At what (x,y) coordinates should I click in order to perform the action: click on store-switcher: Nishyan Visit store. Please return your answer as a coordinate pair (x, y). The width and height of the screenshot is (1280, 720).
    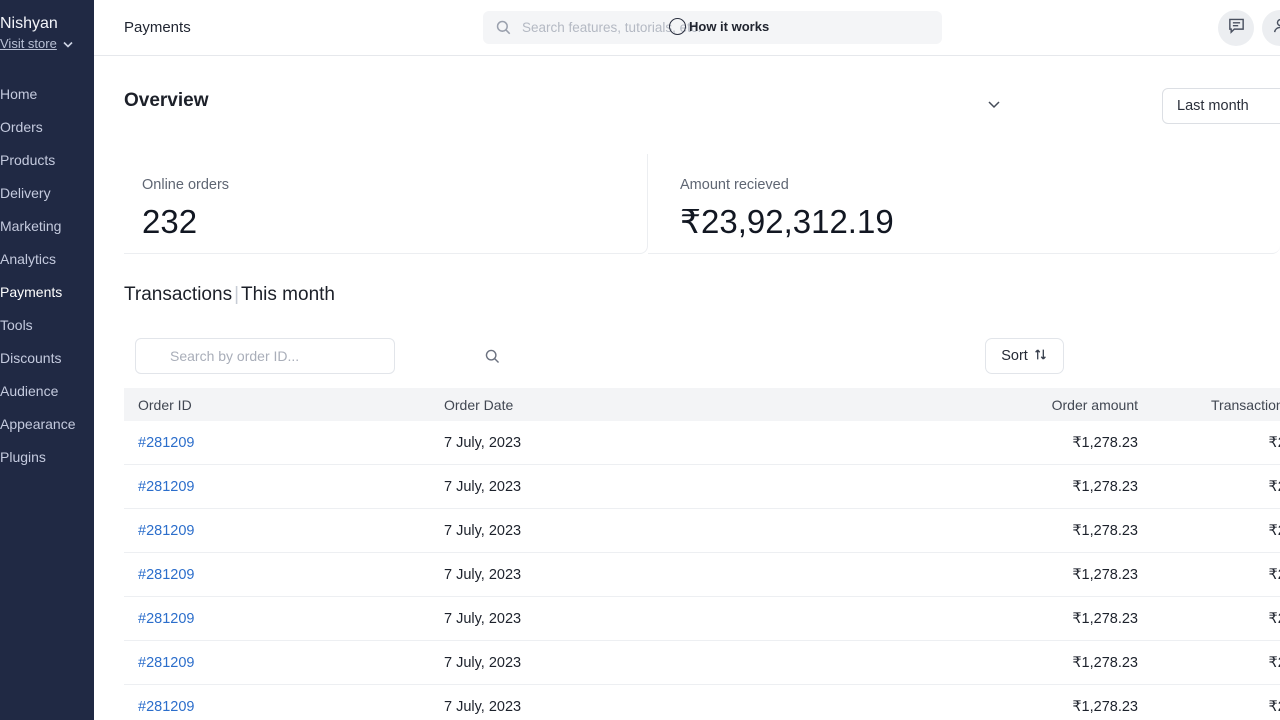
    Looking at the image, I should click on (47, 27).